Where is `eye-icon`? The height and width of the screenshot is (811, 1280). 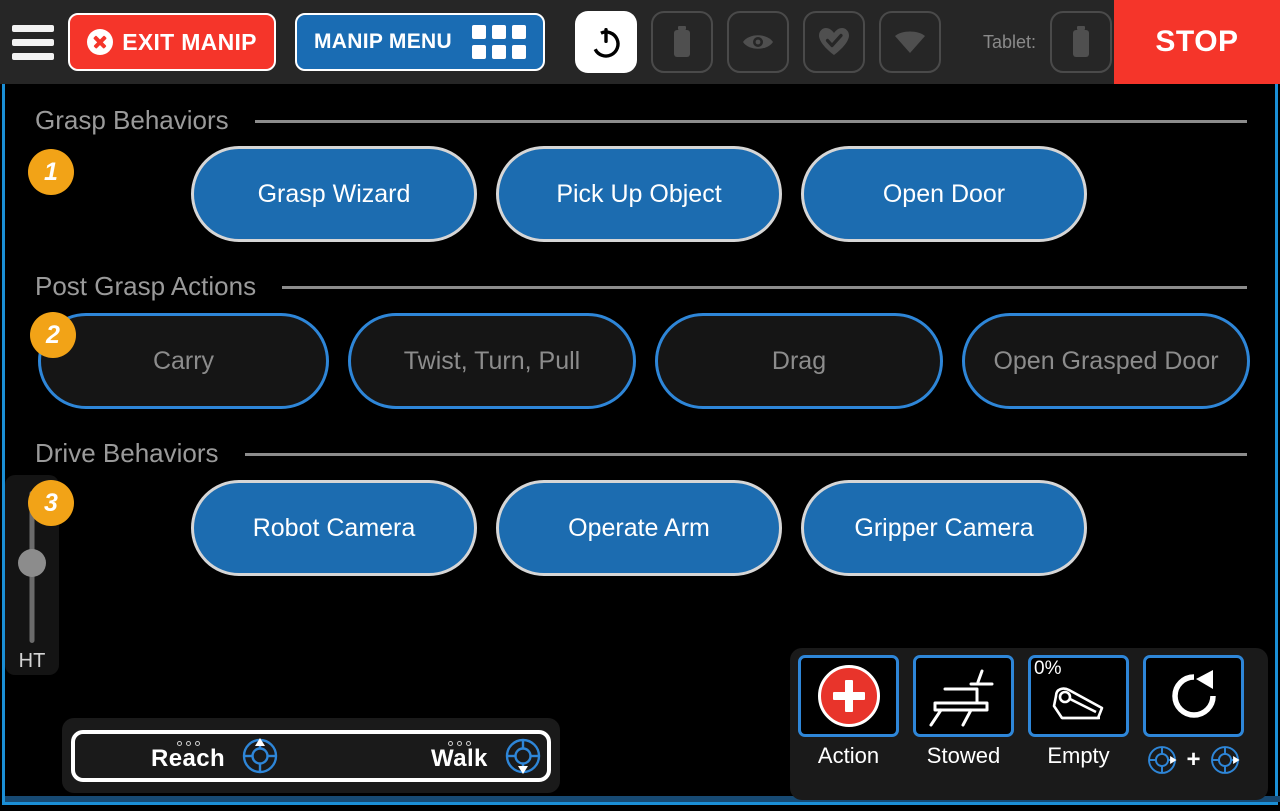 eye-icon is located at coordinates (758, 42).